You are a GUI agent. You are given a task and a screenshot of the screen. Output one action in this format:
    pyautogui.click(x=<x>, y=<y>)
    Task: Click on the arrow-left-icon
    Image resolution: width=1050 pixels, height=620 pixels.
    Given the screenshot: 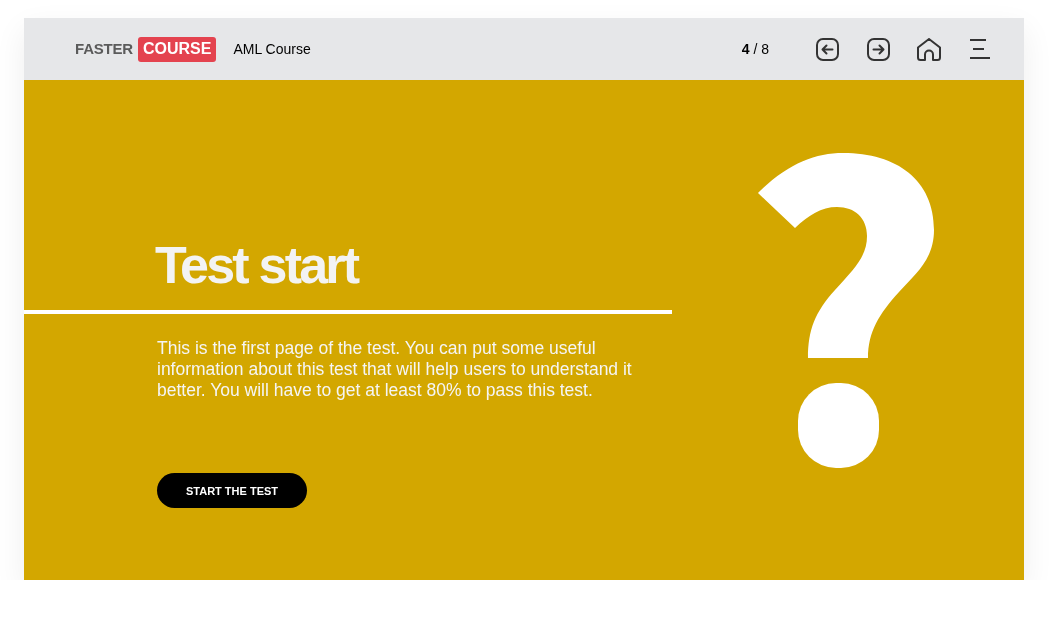 What is the action you would take?
    pyautogui.click(x=827, y=49)
    